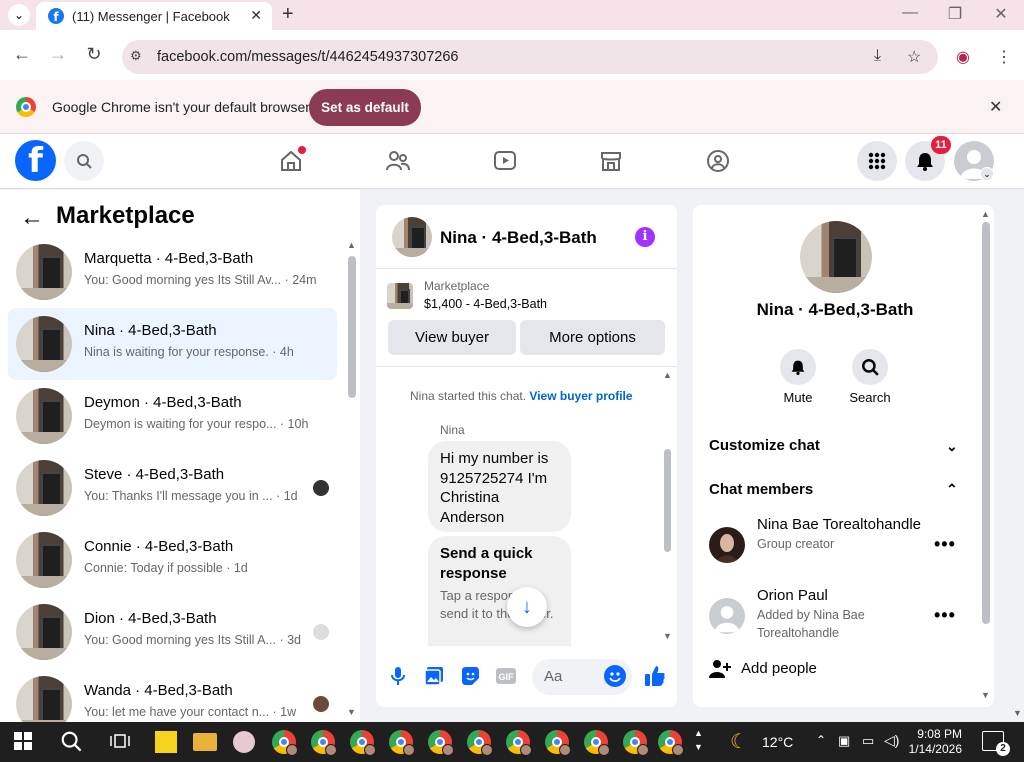  What do you see at coordinates (761, 489) in the screenshot?
I see `chat-members-section: Chat members` at bounding box center [761, 489].